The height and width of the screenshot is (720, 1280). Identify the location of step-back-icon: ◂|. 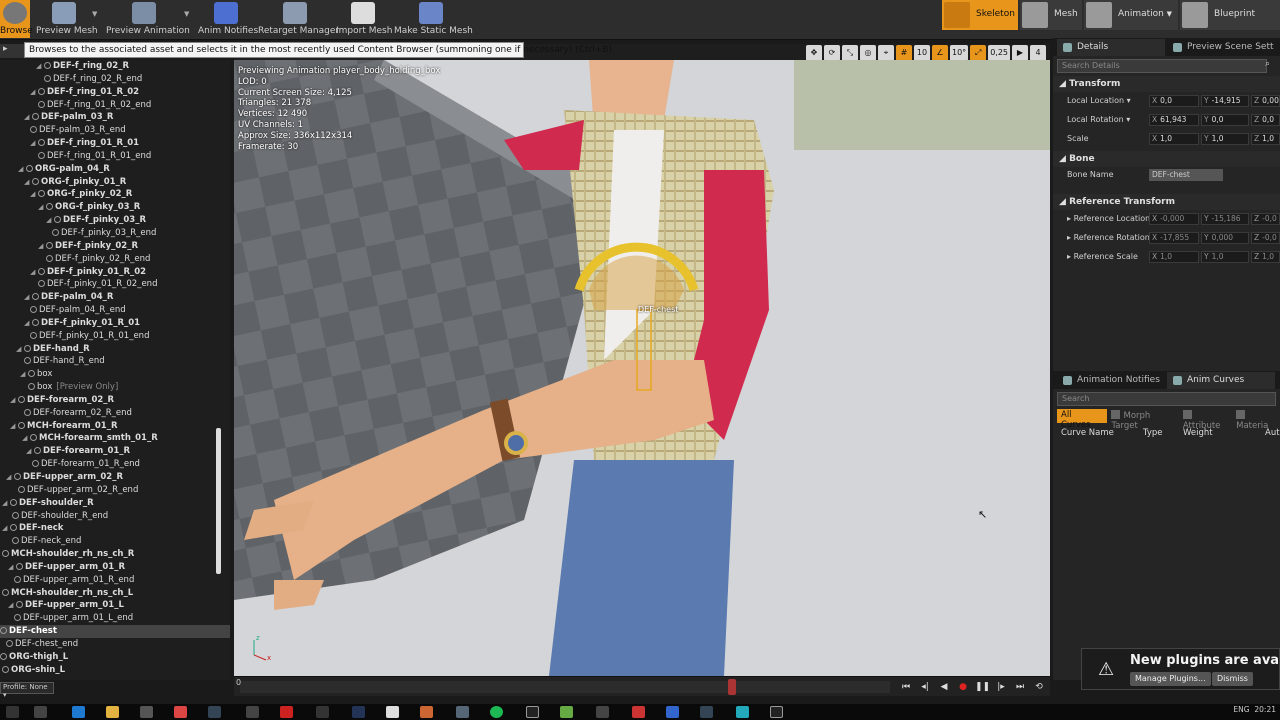
(925, 687).